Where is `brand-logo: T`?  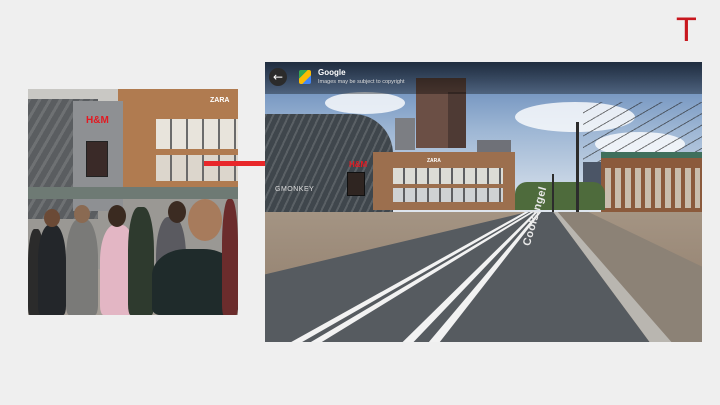
brand-logo: T is located at coordinates (686, 30).